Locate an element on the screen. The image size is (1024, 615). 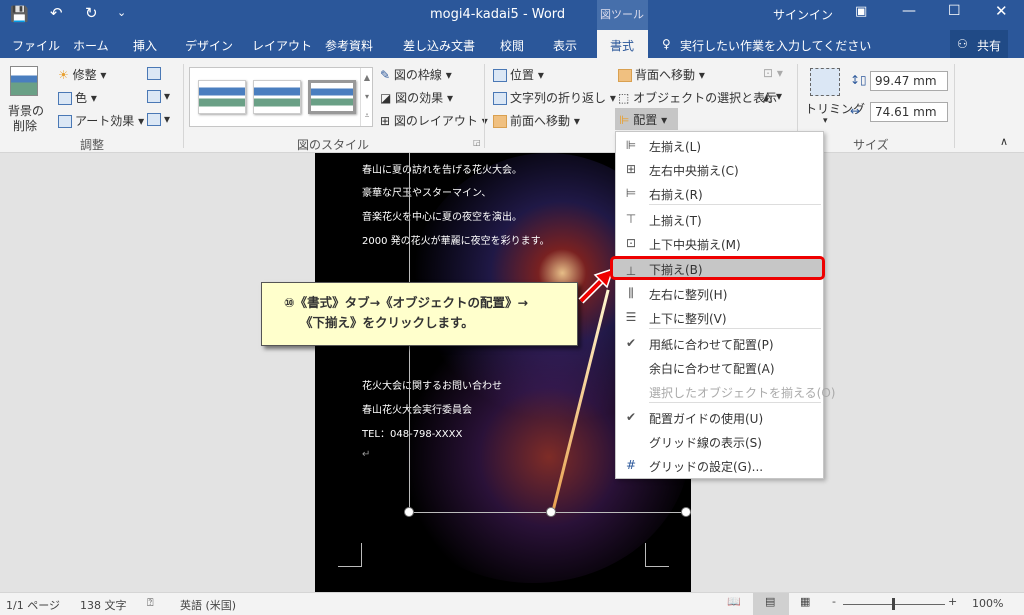
corrections-button: ☀ 修整 ▾ is located at coordinates (82, 74).